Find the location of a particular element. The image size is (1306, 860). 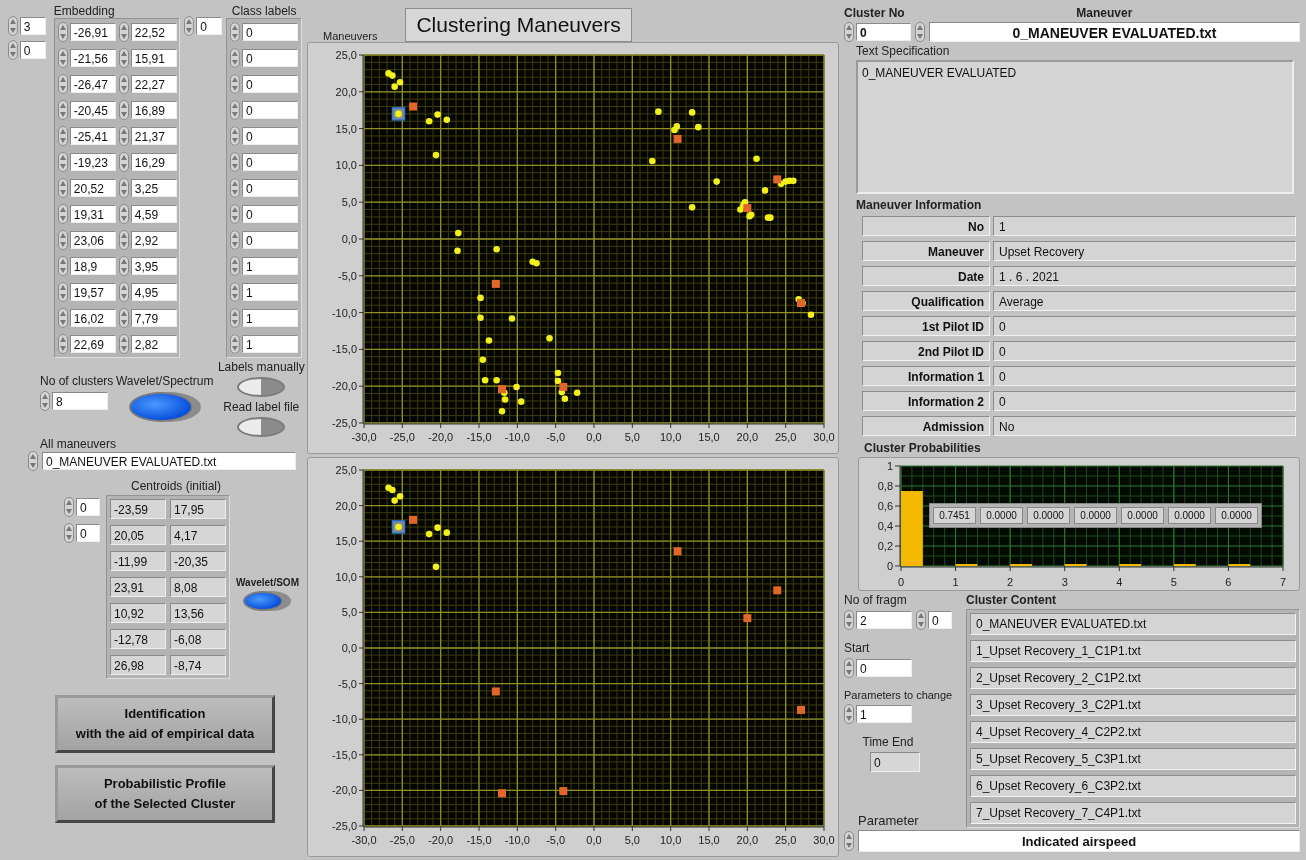

field-label: Centroids (initial) is located at coordinates (176, 486).